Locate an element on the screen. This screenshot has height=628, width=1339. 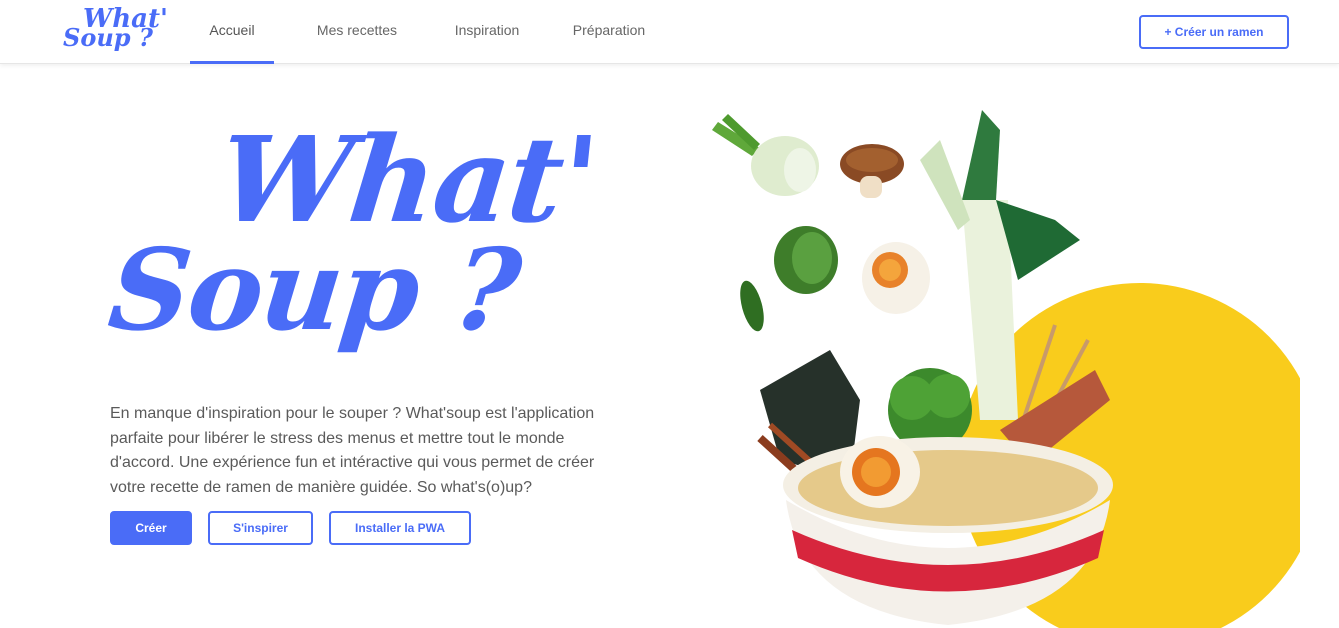
brand-logo: What' Soup ? is located at coordinates (118, 32).